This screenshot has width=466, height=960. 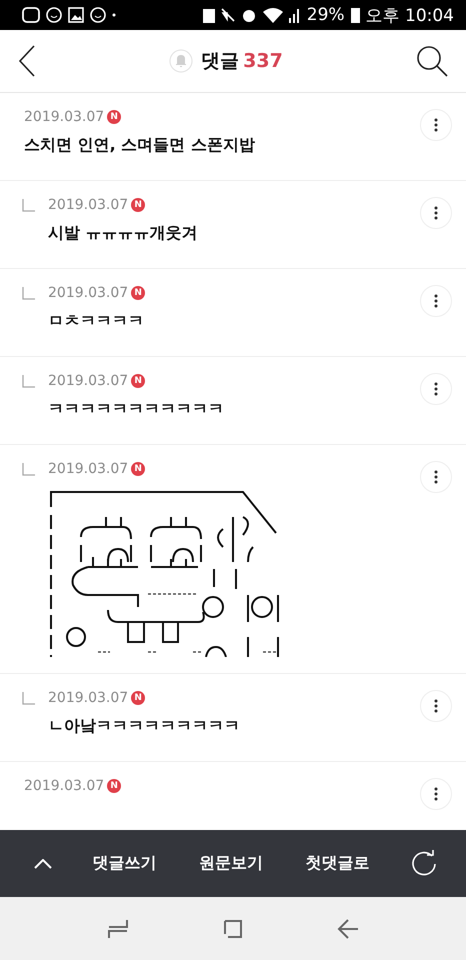 I want to click on header-title: 댓글, so click(x=220, y=61).